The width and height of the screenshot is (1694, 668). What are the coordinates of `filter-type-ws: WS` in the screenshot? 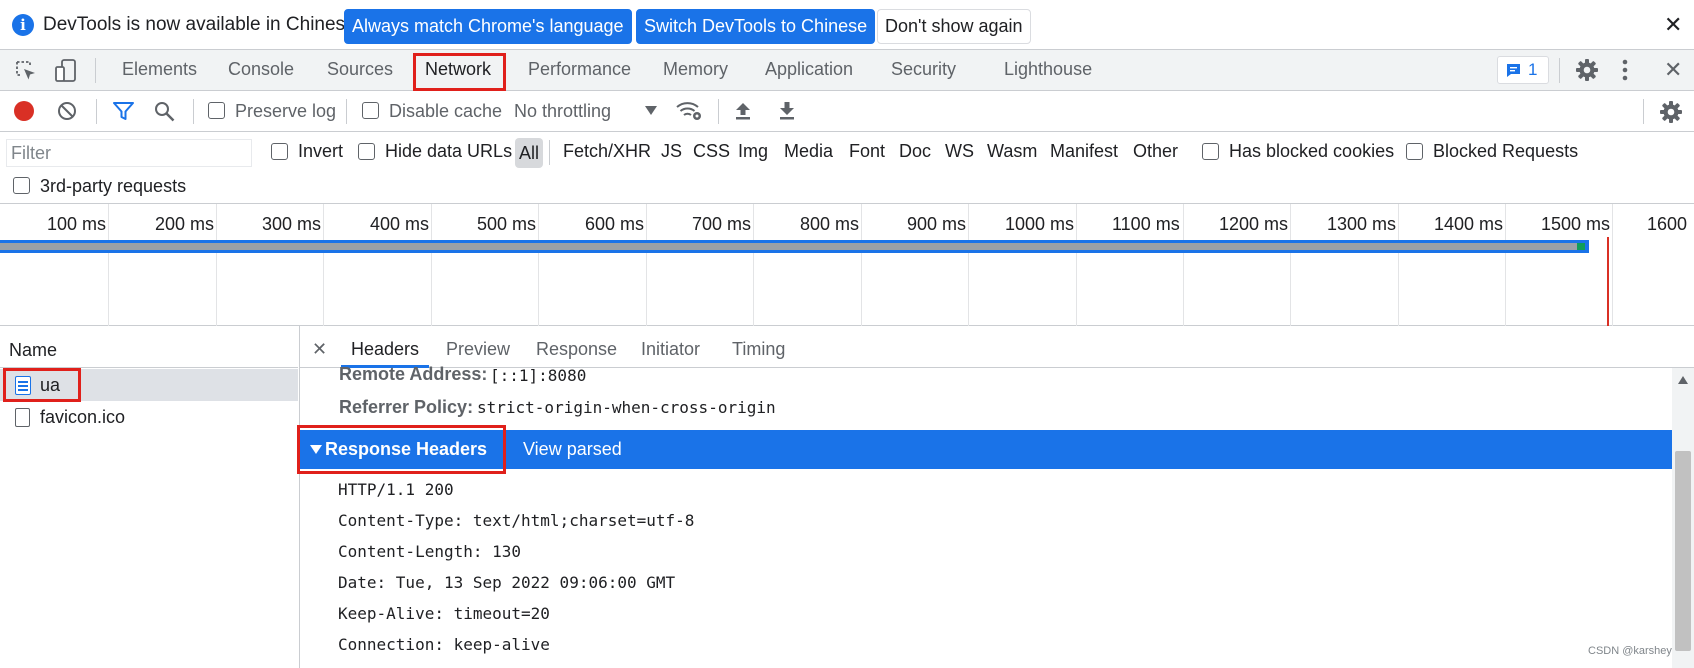 It's located at (959, 151).